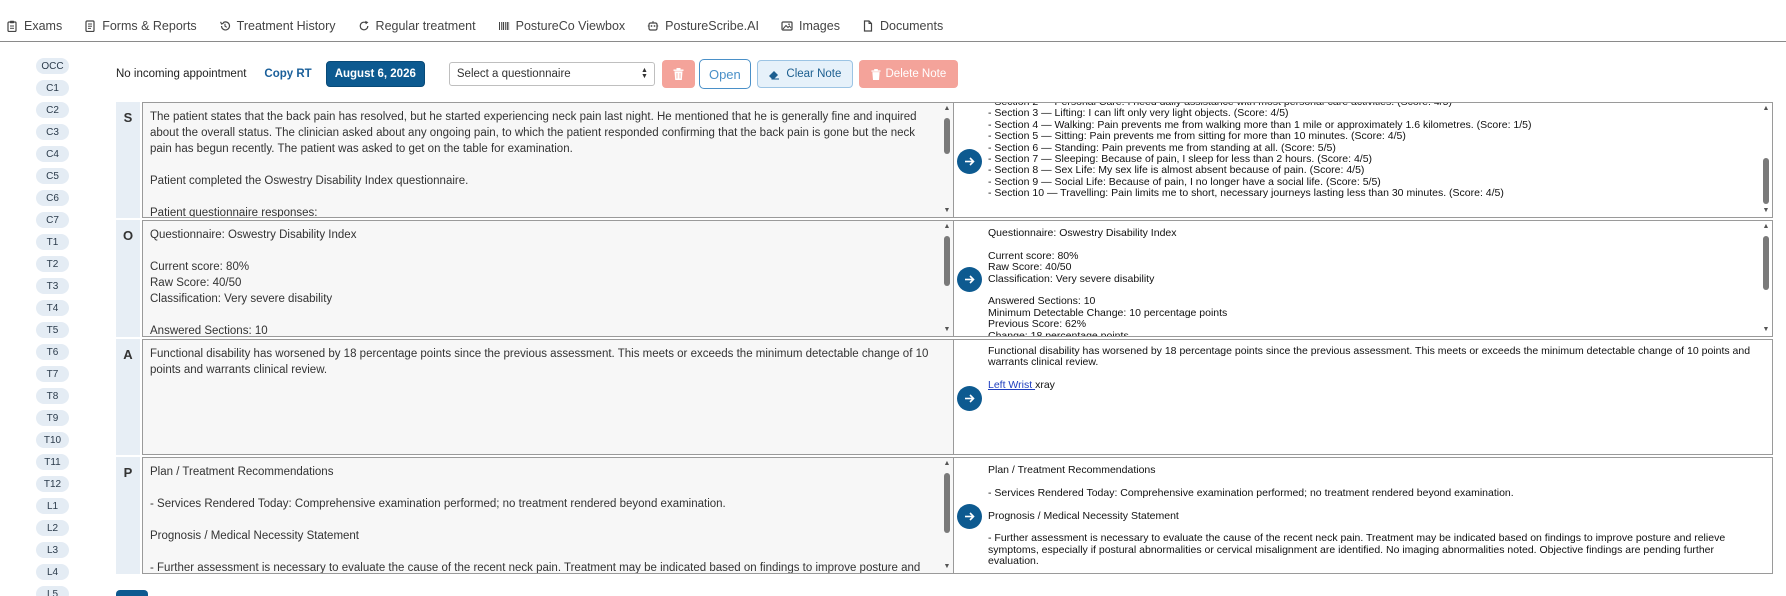 The image size is (1786, 596). Describe the element at coordinates (911, 25) in the screenshot. I see `nav-documents-label: Documents` at that location.